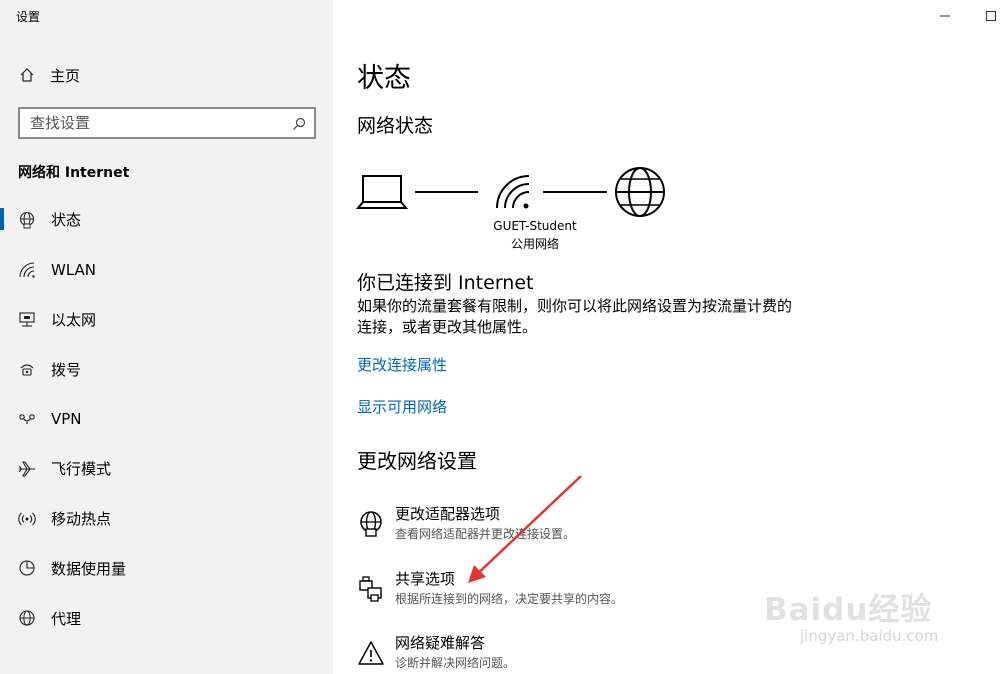 This screenshot has height=674, width=1000. What do you see at coordinates (425, 579) in the screenshot?
I see `option-title: 共享选项` at bounding box center [425, 579].